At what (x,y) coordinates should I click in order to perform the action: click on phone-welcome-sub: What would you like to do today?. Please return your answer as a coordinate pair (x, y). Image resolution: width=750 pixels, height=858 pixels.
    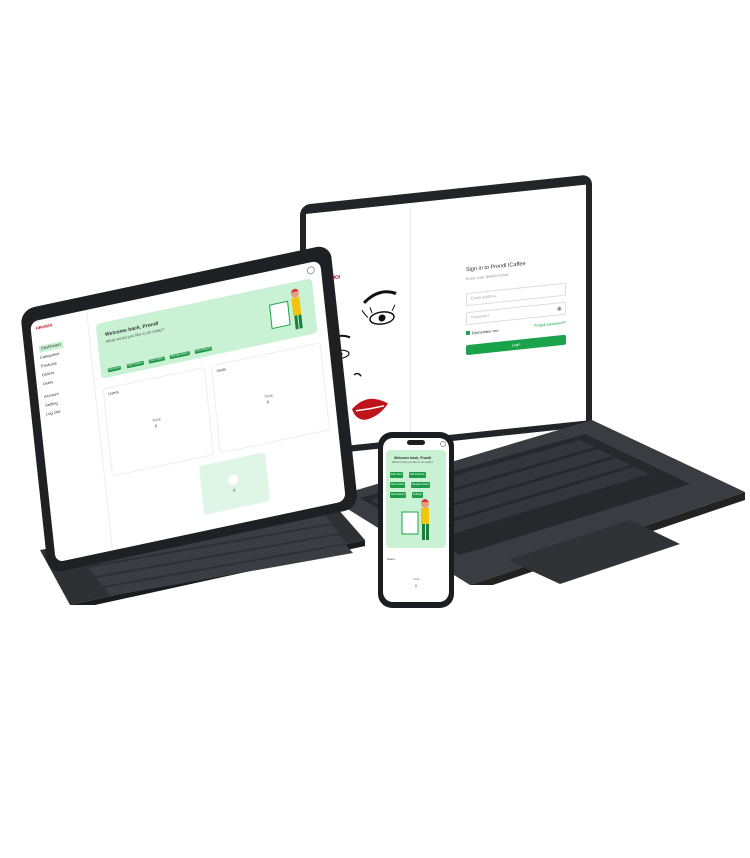
    Looking at the image, I should click on (413, 462).